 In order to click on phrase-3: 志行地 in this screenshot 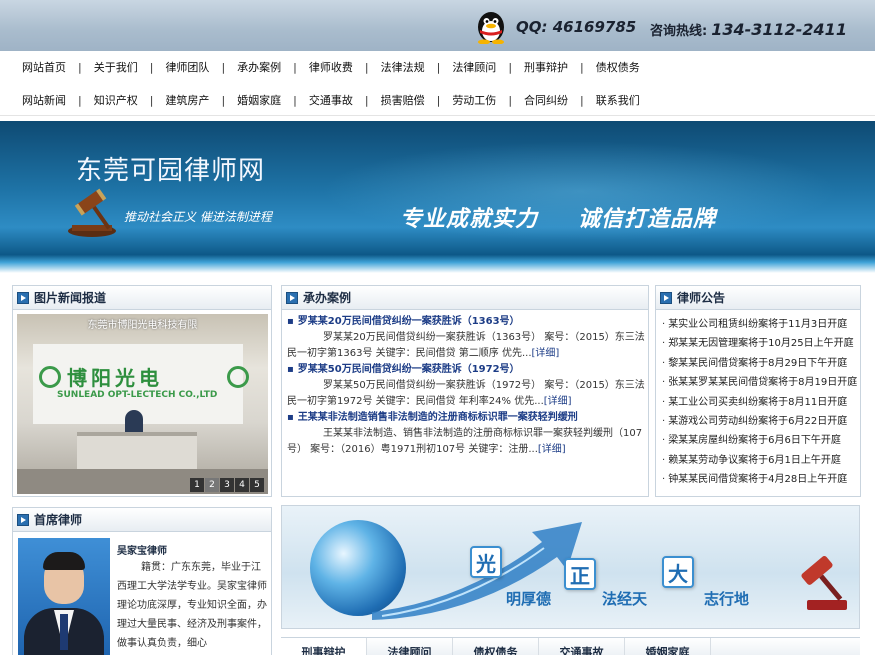, I will do `click(727, 599)`.